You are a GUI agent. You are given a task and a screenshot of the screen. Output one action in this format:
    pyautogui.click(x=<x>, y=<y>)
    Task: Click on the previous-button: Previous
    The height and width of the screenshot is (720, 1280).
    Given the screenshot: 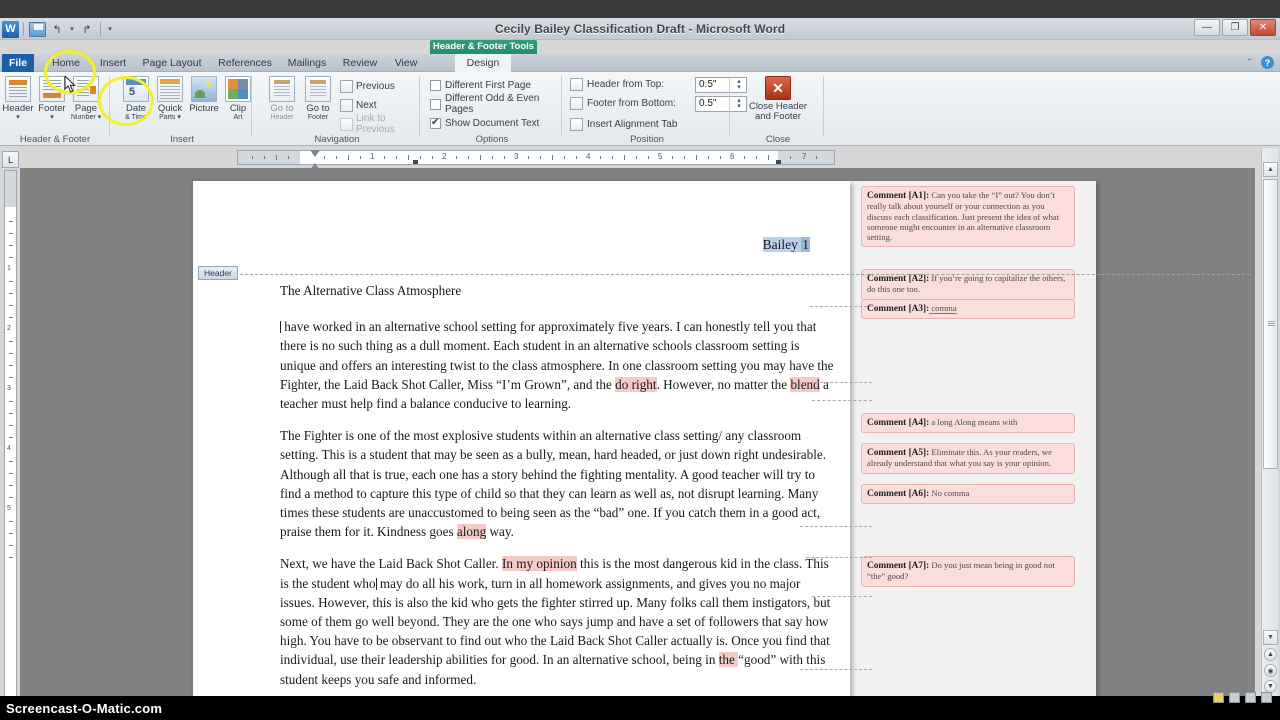 What is the action you would take?
    pyautogui.click(x=367, y=86)
    